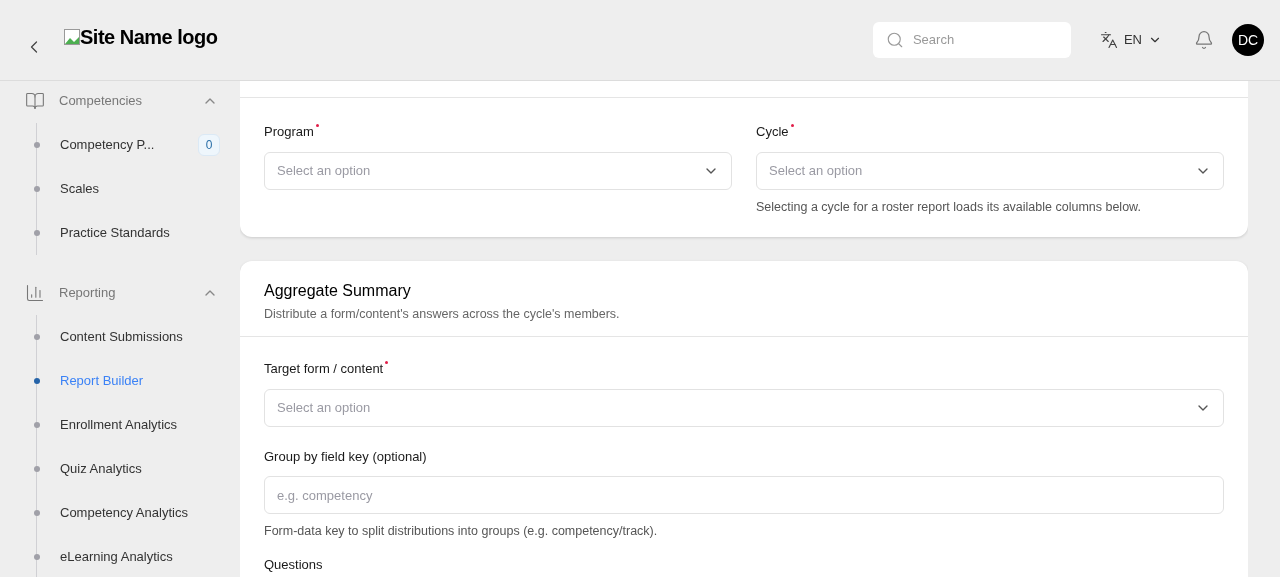  What do you see at coordinates (120, 102) in the screenshot?
I see `sidebar-group: Competencies` at bounding box center [120, 102].